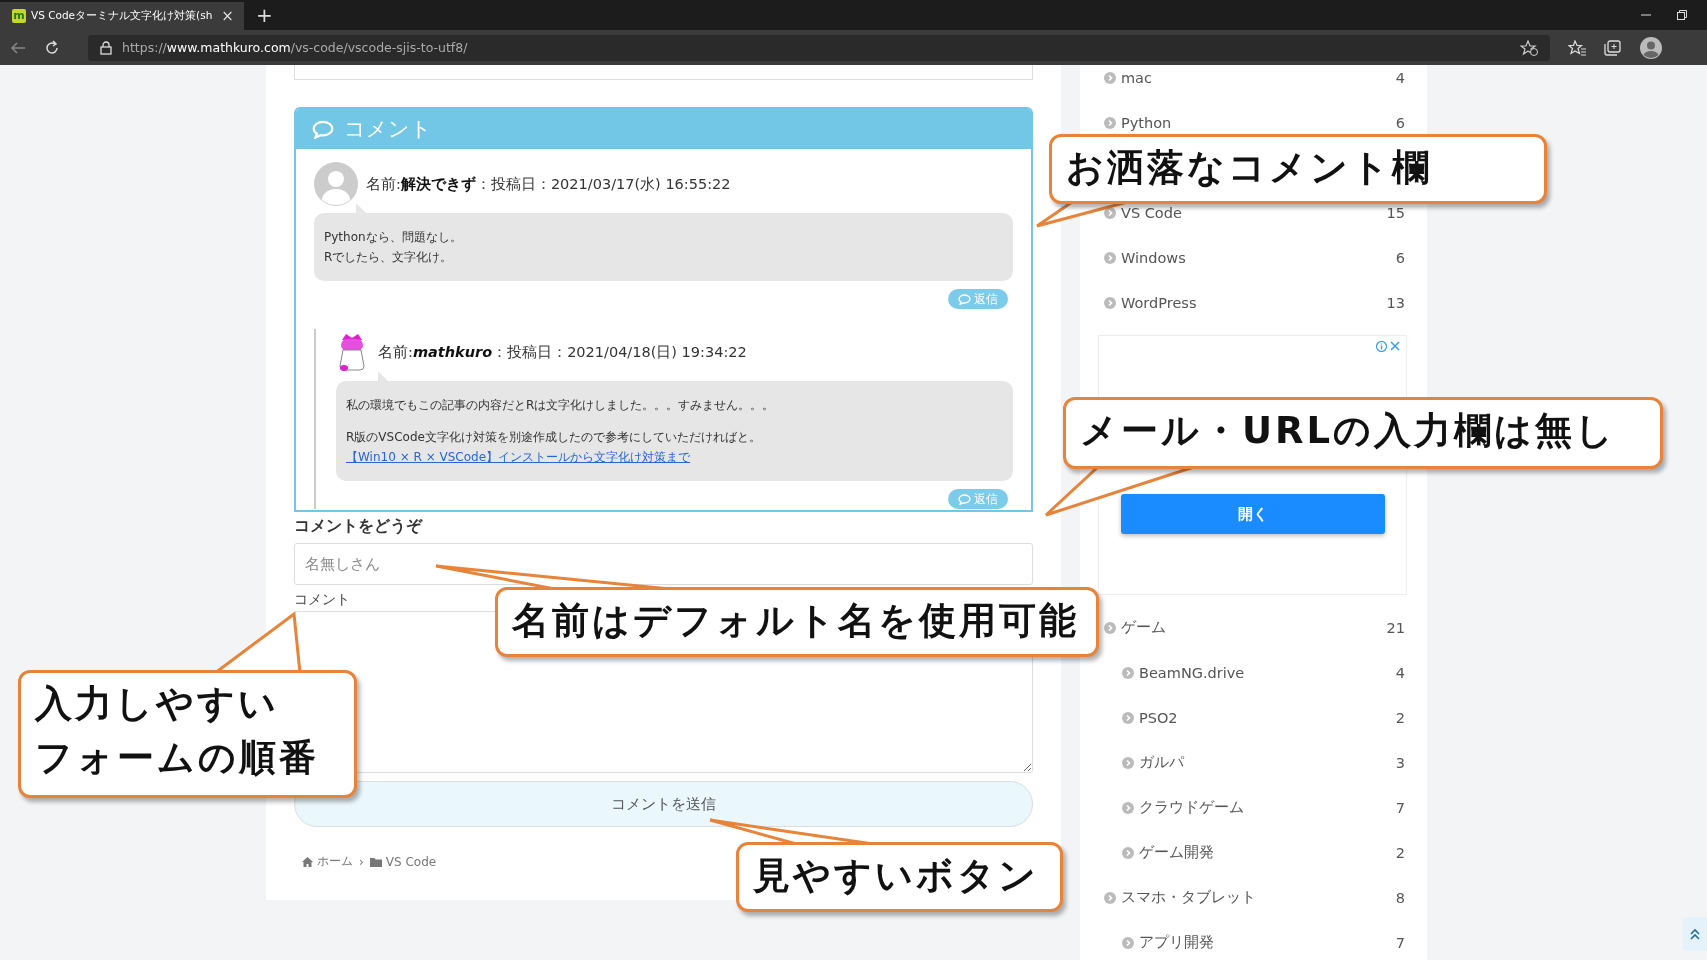  Describe the element at coordinates (1395, 212) in the screenshot. I see `post-count: 15` at that location.